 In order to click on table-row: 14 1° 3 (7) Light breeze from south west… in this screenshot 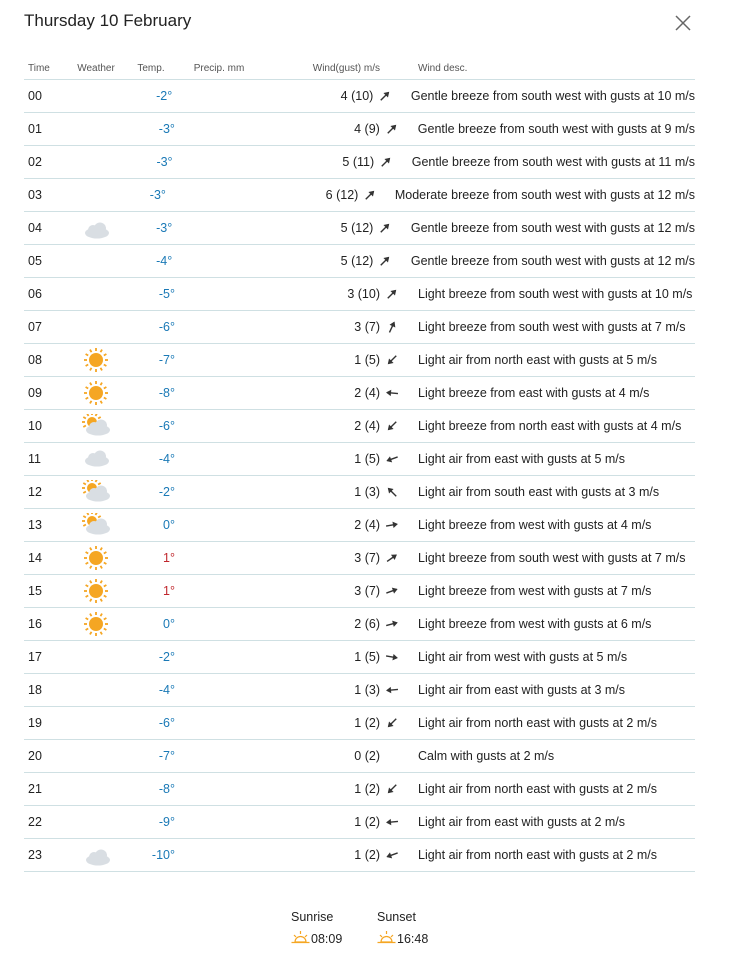, I will do `click(359, 557)`.